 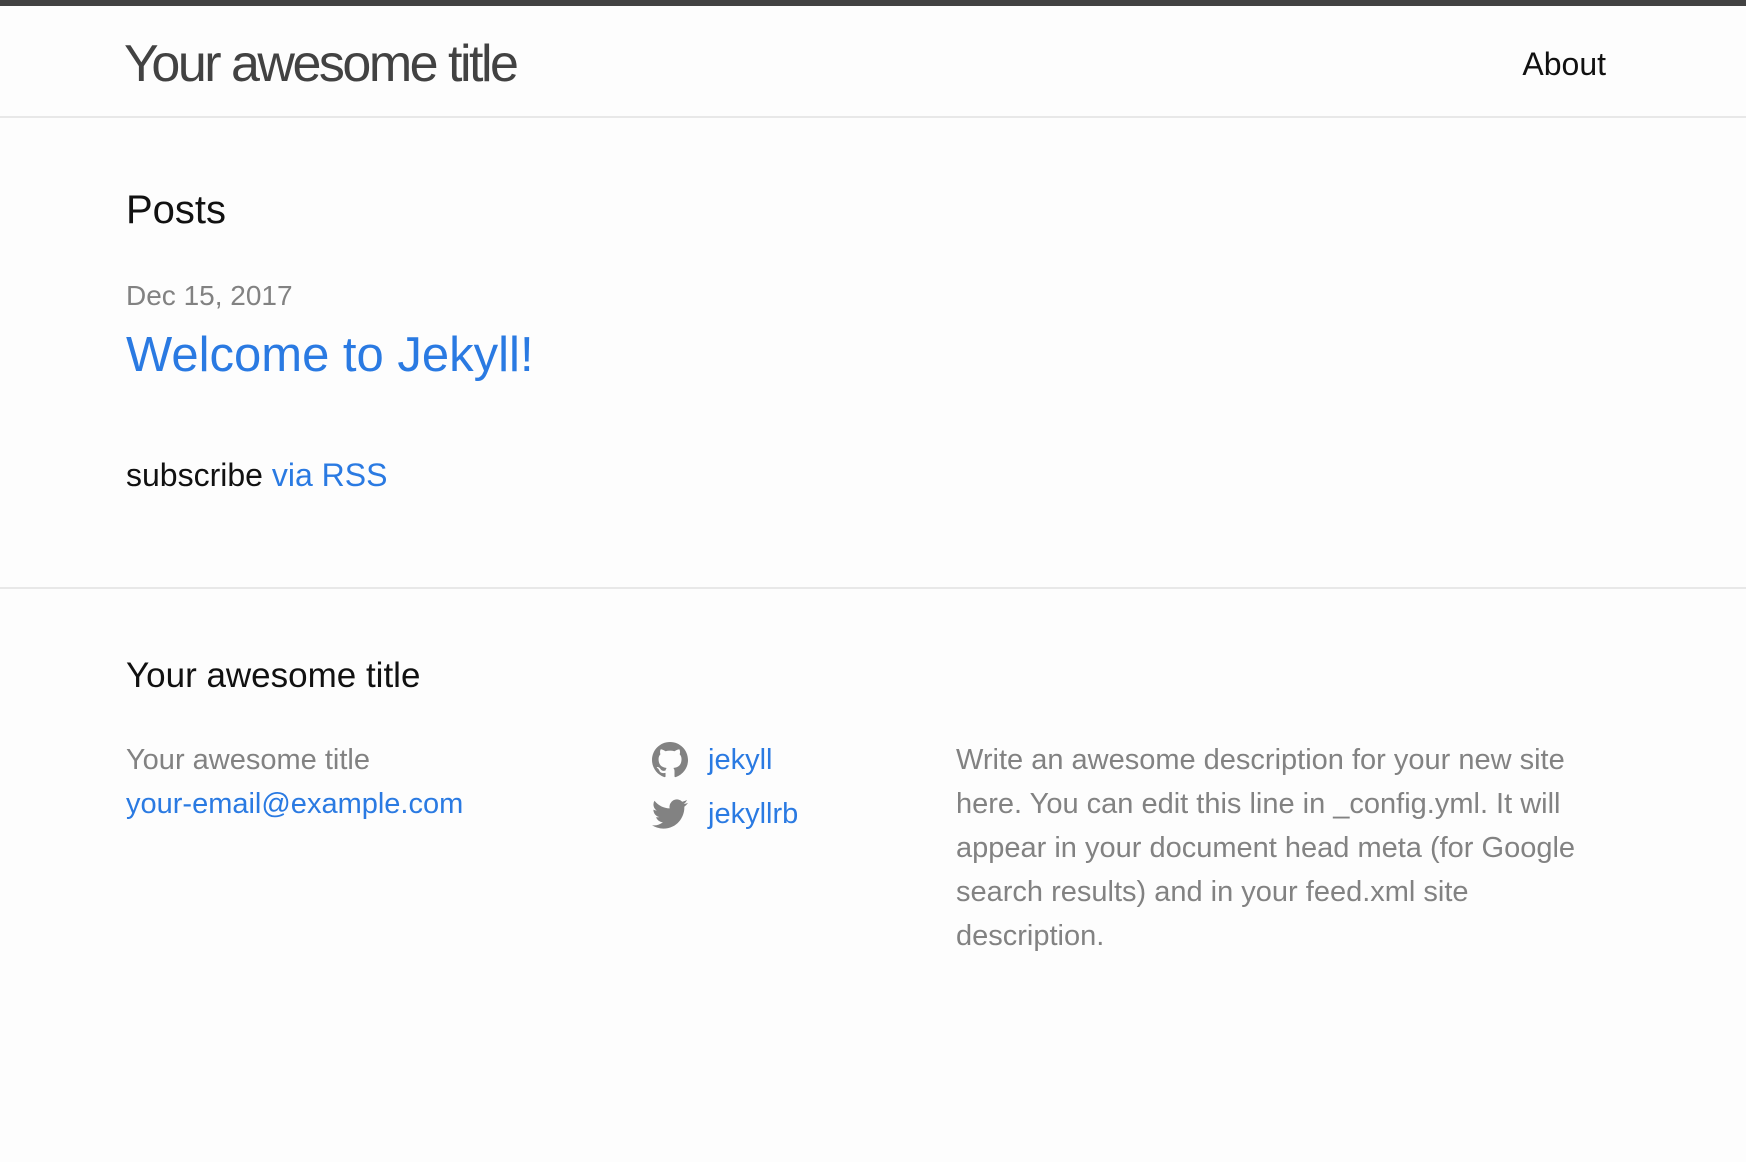 I want to click on footer-email-link: your-email@example.com, so click(x=294, y=804).